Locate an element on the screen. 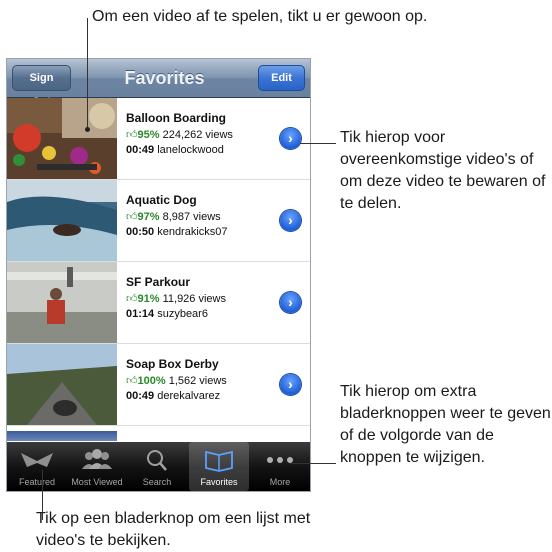 The image size is (552, 552). tab-featured: Featured is located at coordinates (37, 466).